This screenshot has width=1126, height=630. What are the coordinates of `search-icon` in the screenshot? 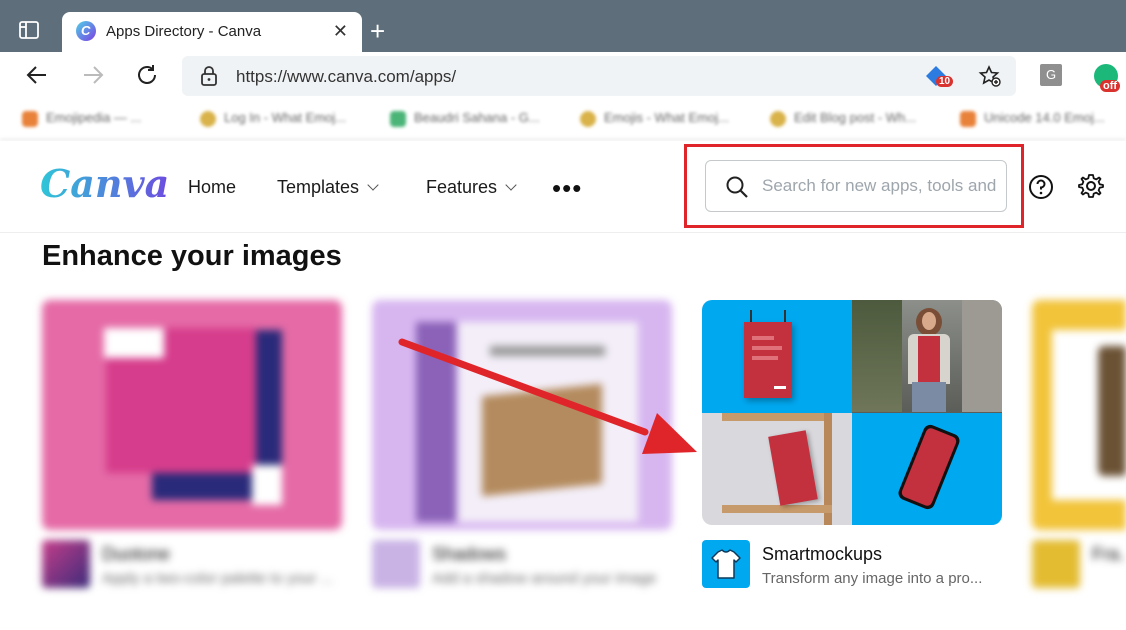 It's located at (737, 187).